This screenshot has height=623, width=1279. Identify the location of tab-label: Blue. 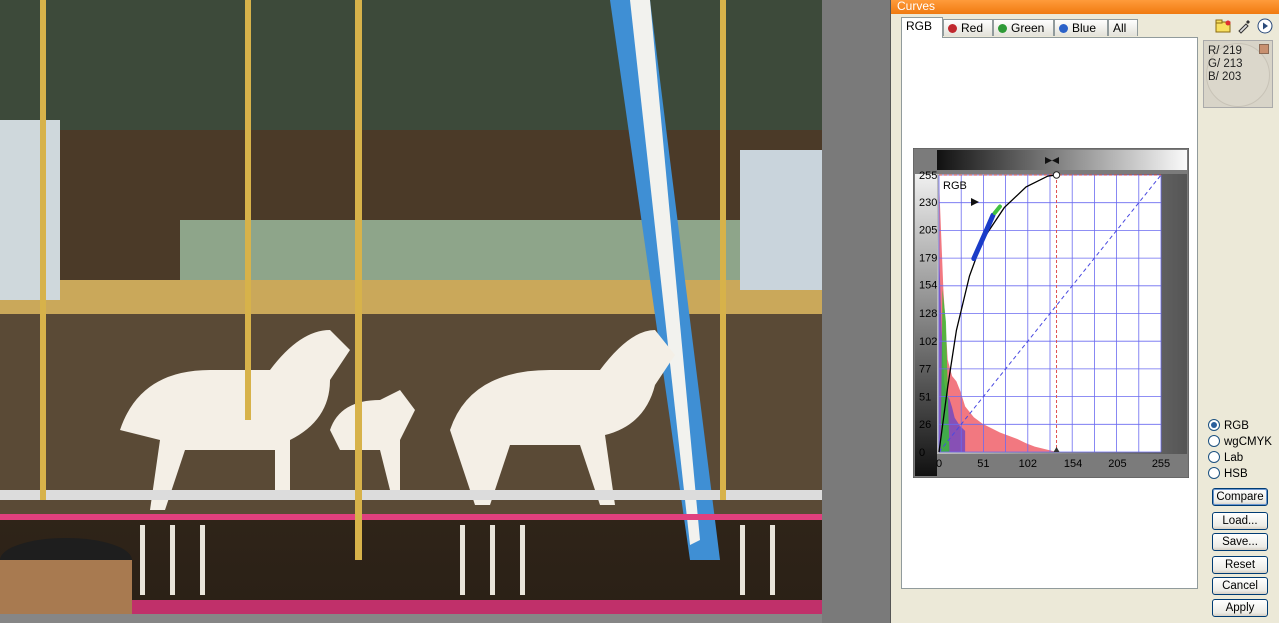
(1084, 28).